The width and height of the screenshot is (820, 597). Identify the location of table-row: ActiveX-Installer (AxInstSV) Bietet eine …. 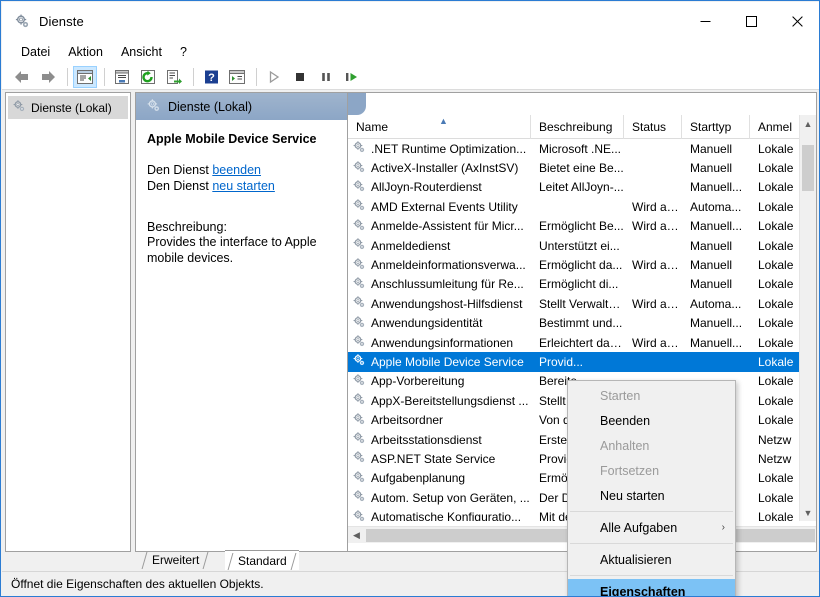
(582, 167).